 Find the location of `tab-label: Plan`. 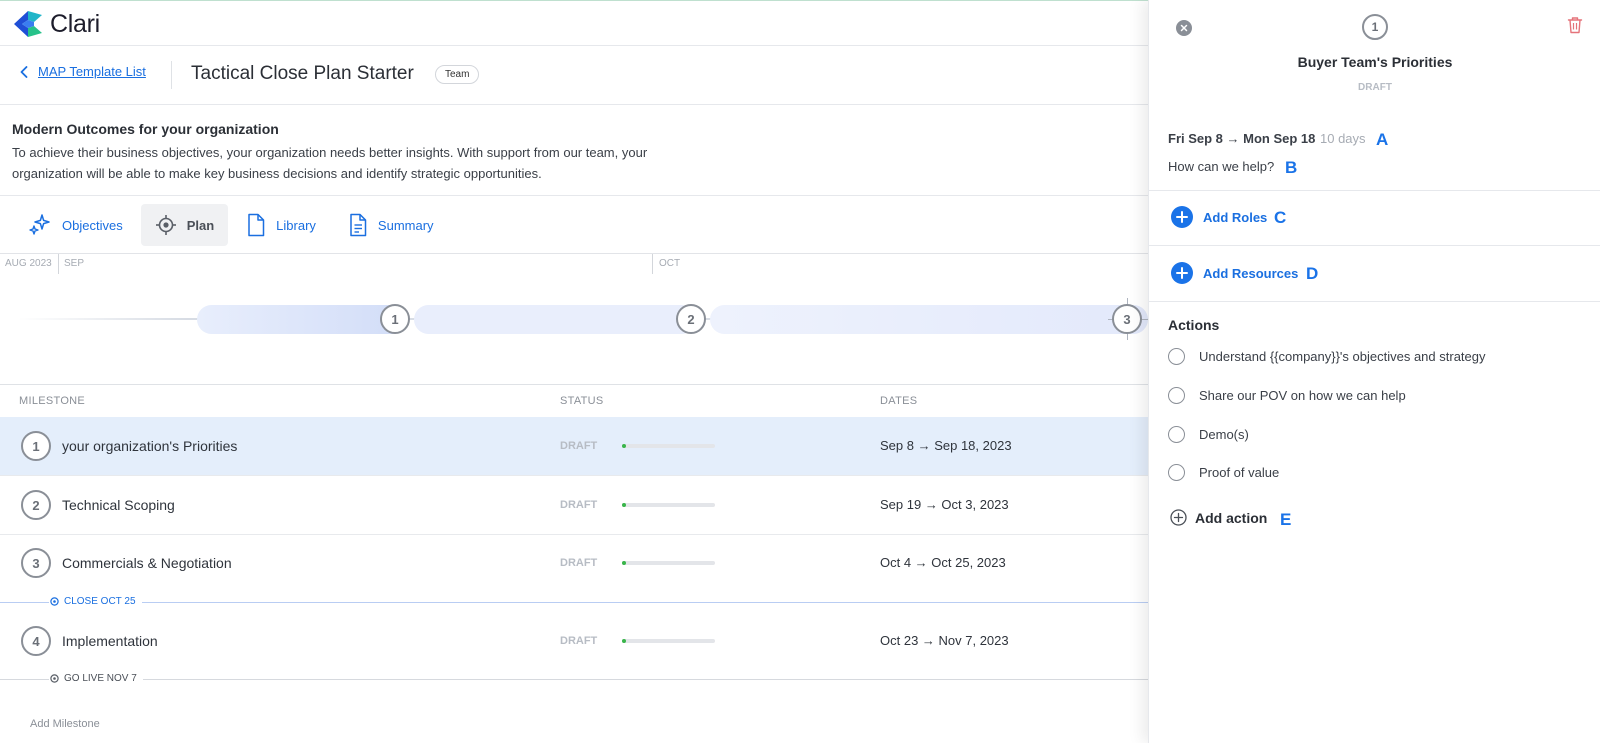

tab-label: Plan is located at coordinates (200, 225).